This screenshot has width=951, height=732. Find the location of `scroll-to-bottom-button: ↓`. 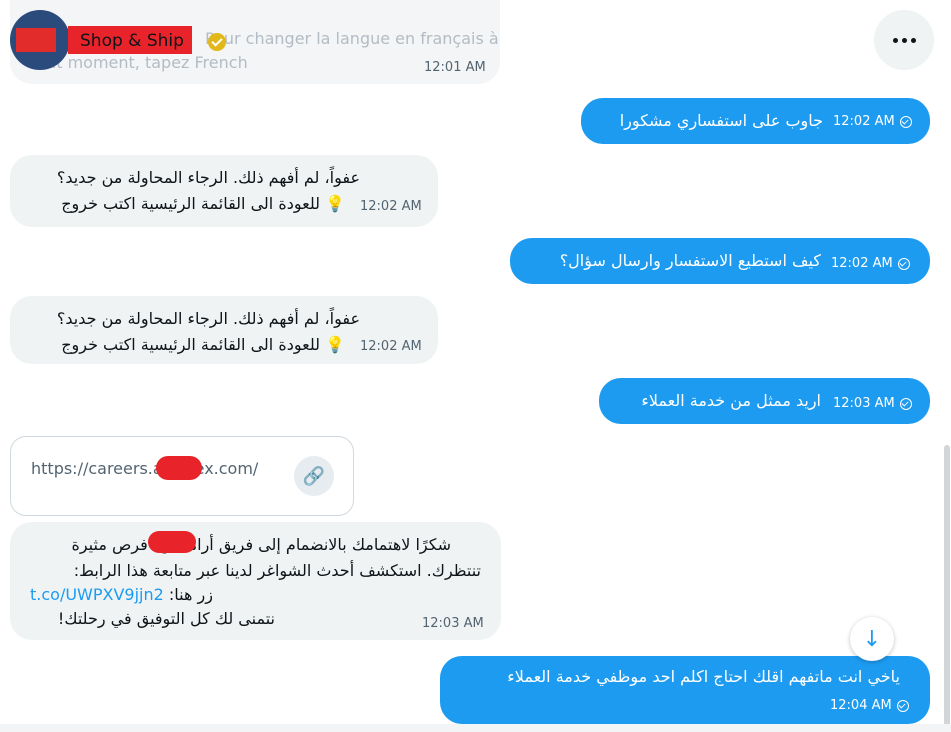

scroll-to-bottom-button: ↓ is located at coordinates (872, 639).